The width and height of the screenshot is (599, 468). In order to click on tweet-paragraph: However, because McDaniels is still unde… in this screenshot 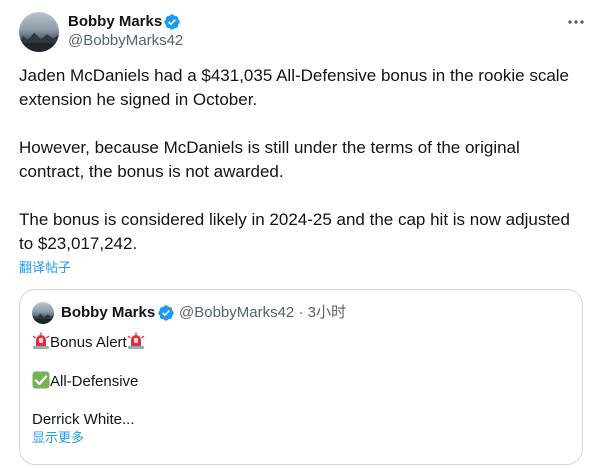, I will do `click(269, 159)`.